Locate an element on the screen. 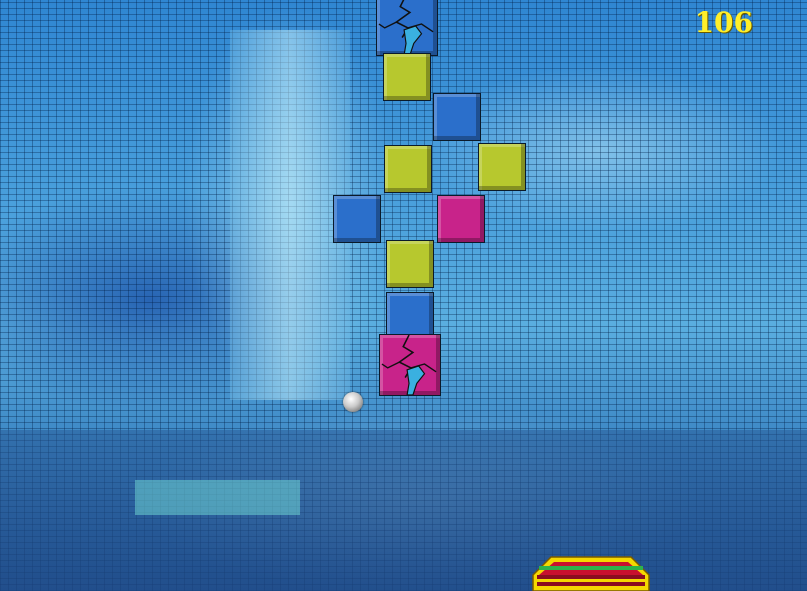 The width and height of the screenshot is (807, 591). background-pool is located at coordinates (217, 497).